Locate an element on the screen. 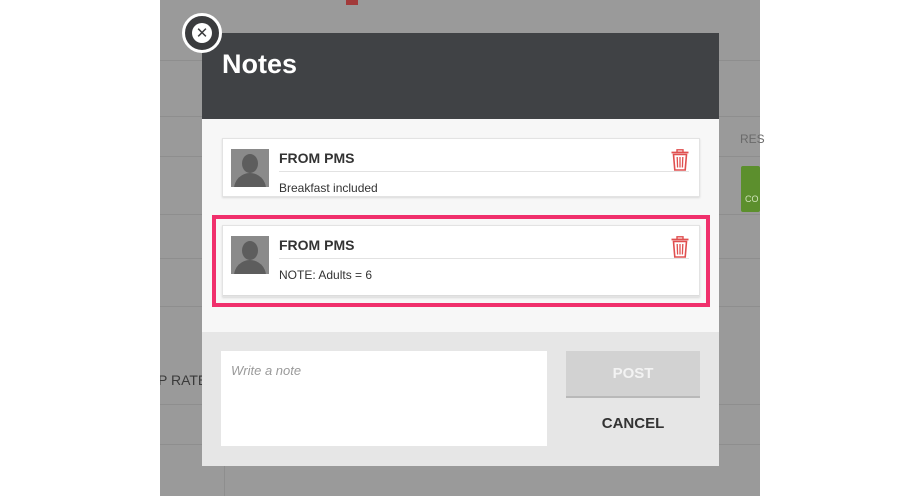 The width and height of the screenshot is (920, 496). background-green-button is located at coordinates (750, 189).